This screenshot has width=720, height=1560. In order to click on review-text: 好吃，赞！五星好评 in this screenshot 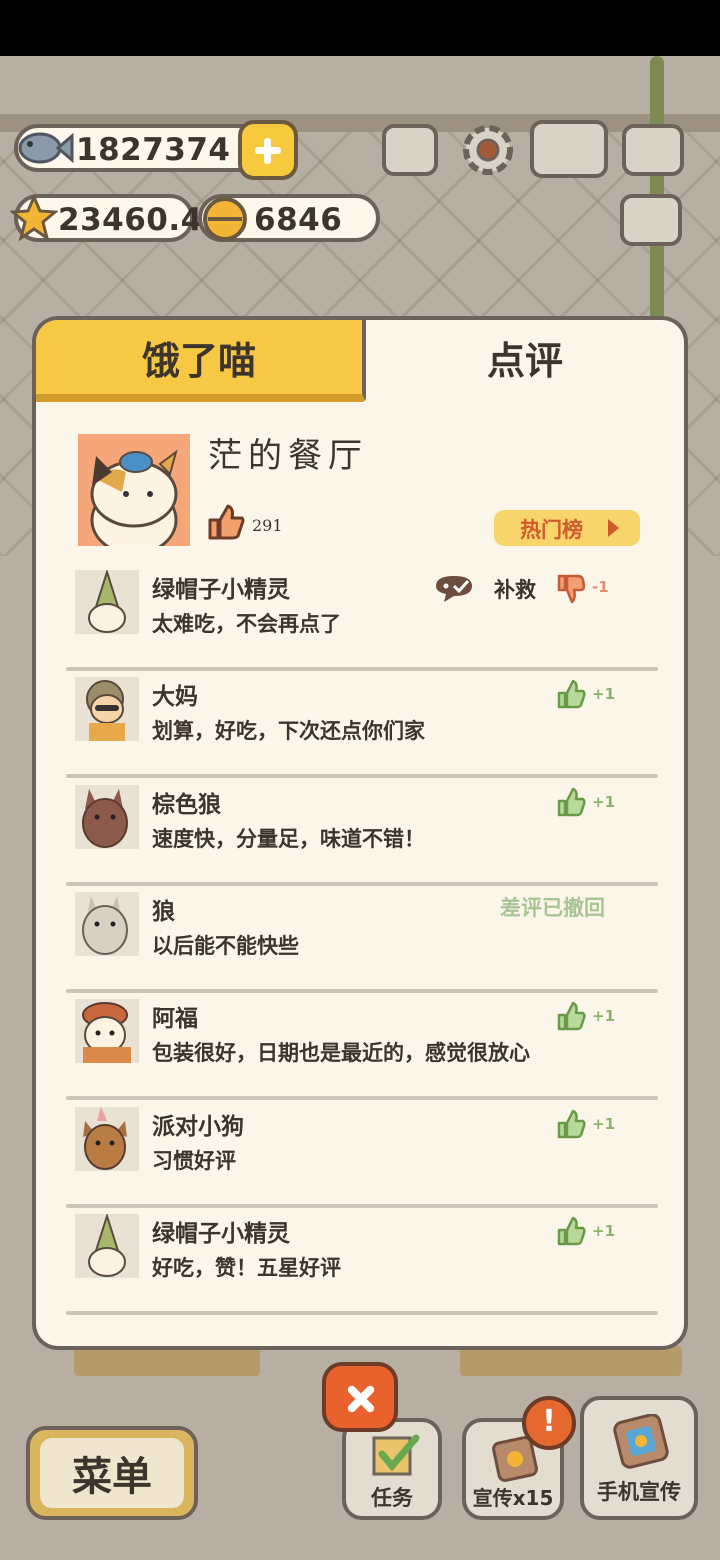, I will do `click(246, 1268)`.